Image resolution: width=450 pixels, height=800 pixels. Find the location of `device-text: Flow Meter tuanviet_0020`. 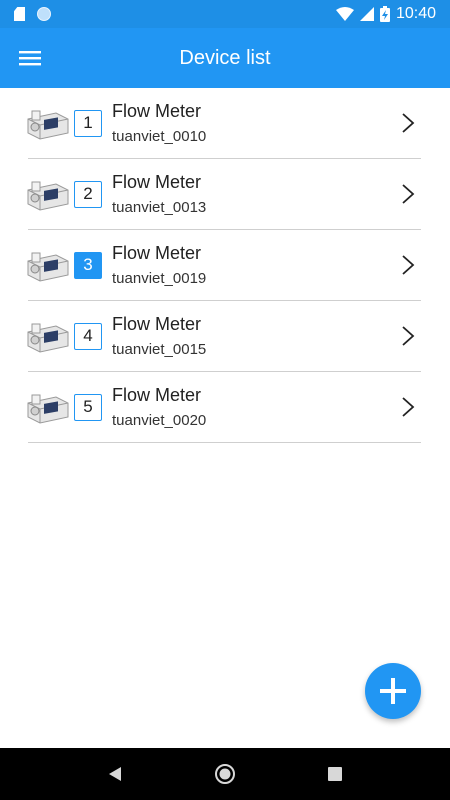

device-text: Flow Meter tuanviet_0020 is located at coordinates (159, 407).